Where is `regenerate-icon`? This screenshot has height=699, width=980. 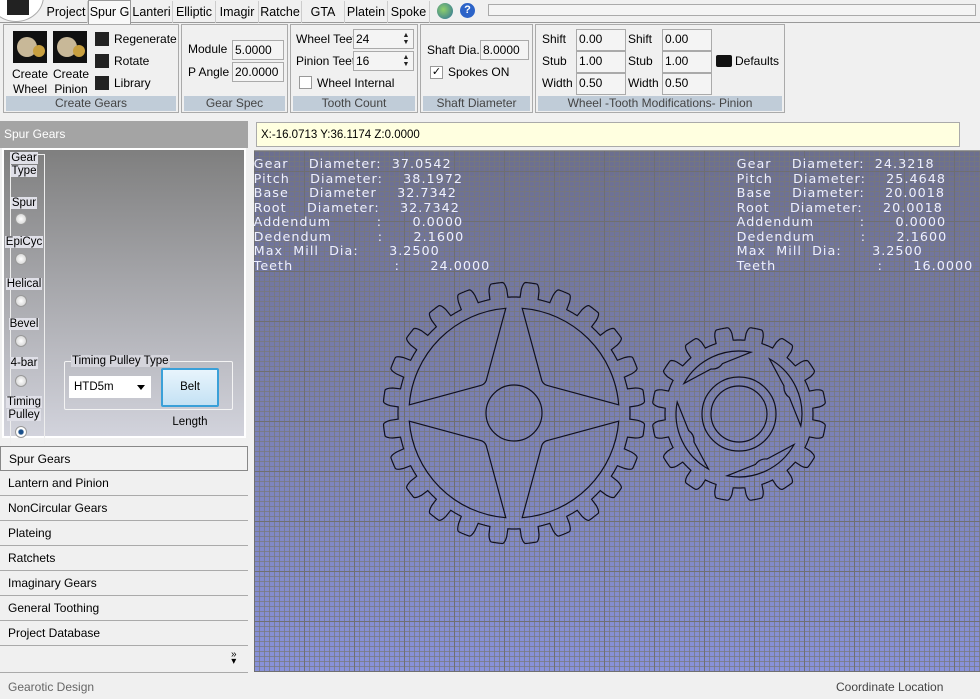 regenerate-icon is located at coordinates (102, 39).